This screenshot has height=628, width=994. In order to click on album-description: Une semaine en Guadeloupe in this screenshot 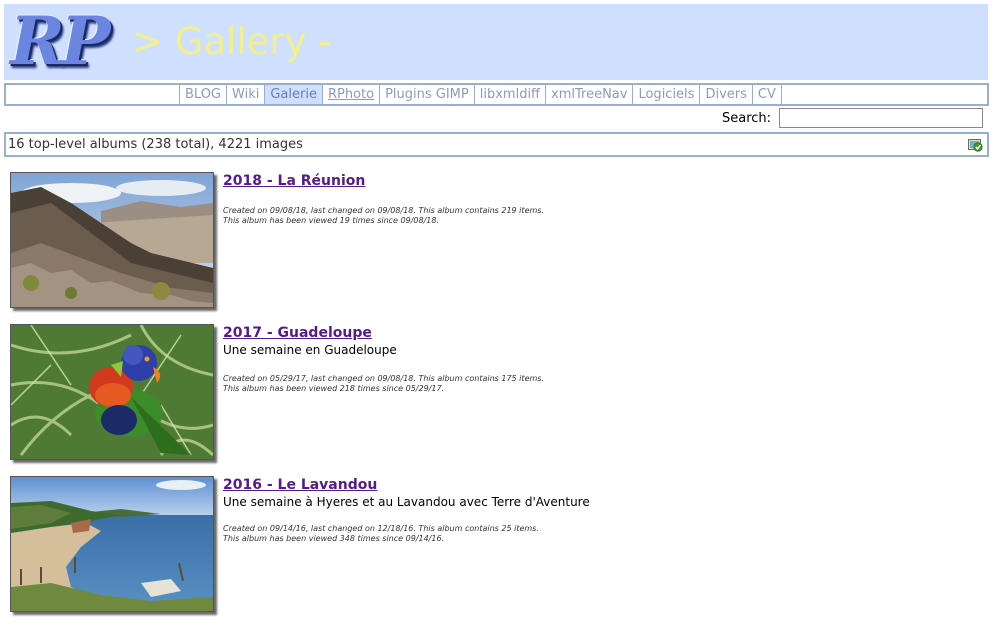, I will do `click(310, 350)`.